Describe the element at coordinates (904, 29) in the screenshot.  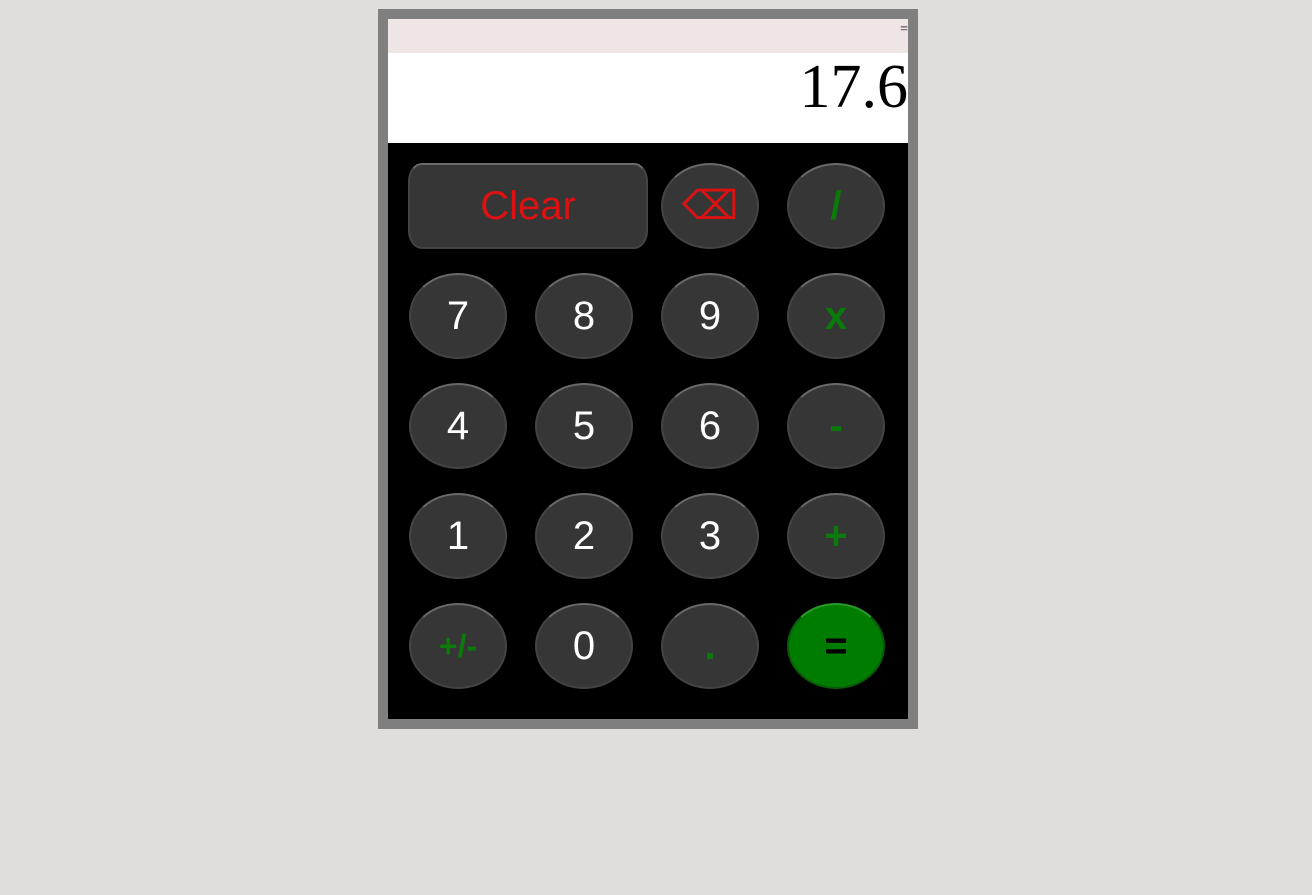
I see `history-text: =` at that location.